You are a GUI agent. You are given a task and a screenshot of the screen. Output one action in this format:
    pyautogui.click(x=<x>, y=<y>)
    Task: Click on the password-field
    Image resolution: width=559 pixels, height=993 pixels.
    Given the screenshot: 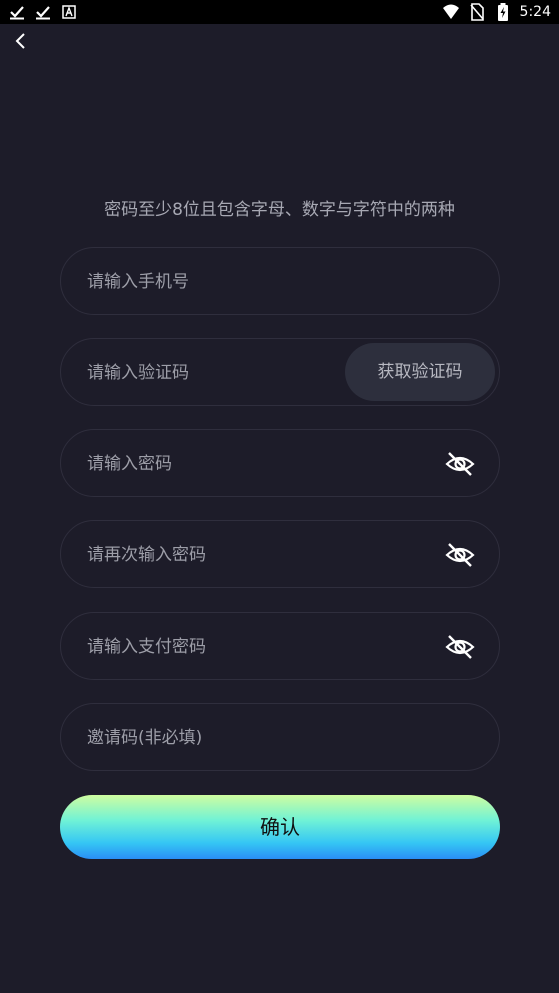 What is the action you would take?
    pyautogui.click(x=280, y=463)
    